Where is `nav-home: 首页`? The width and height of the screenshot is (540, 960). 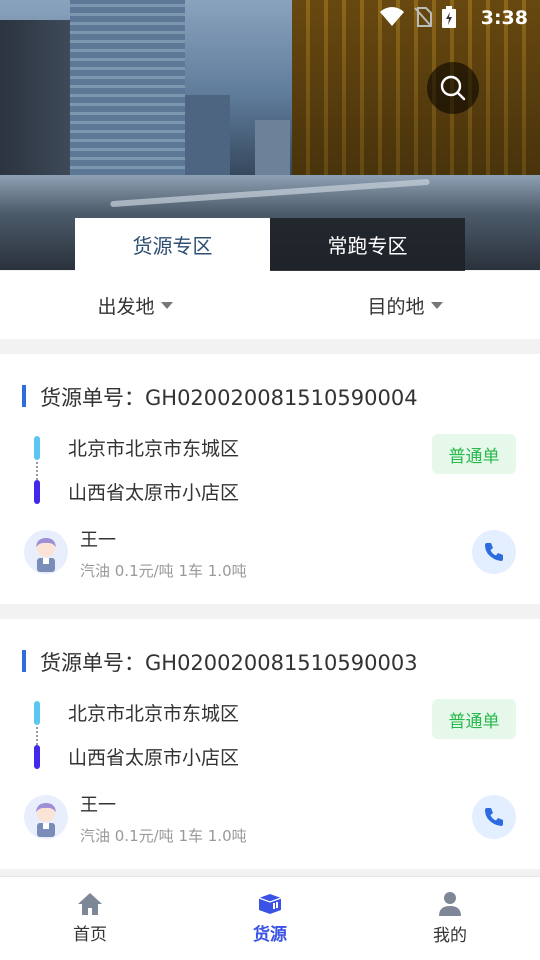 nav-home: 首页 is located at coordinates (90, 918).